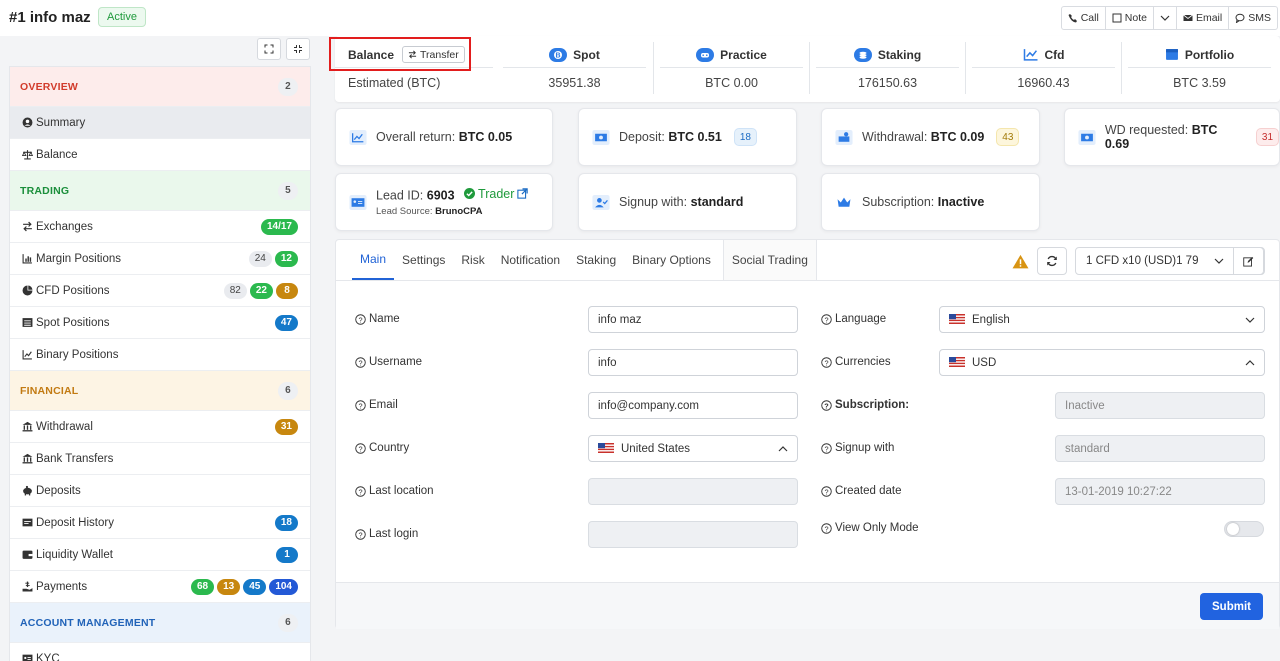  Describe the element at coordinates (1102, 319) in the screenshot. I see `language-select: English` at that location.